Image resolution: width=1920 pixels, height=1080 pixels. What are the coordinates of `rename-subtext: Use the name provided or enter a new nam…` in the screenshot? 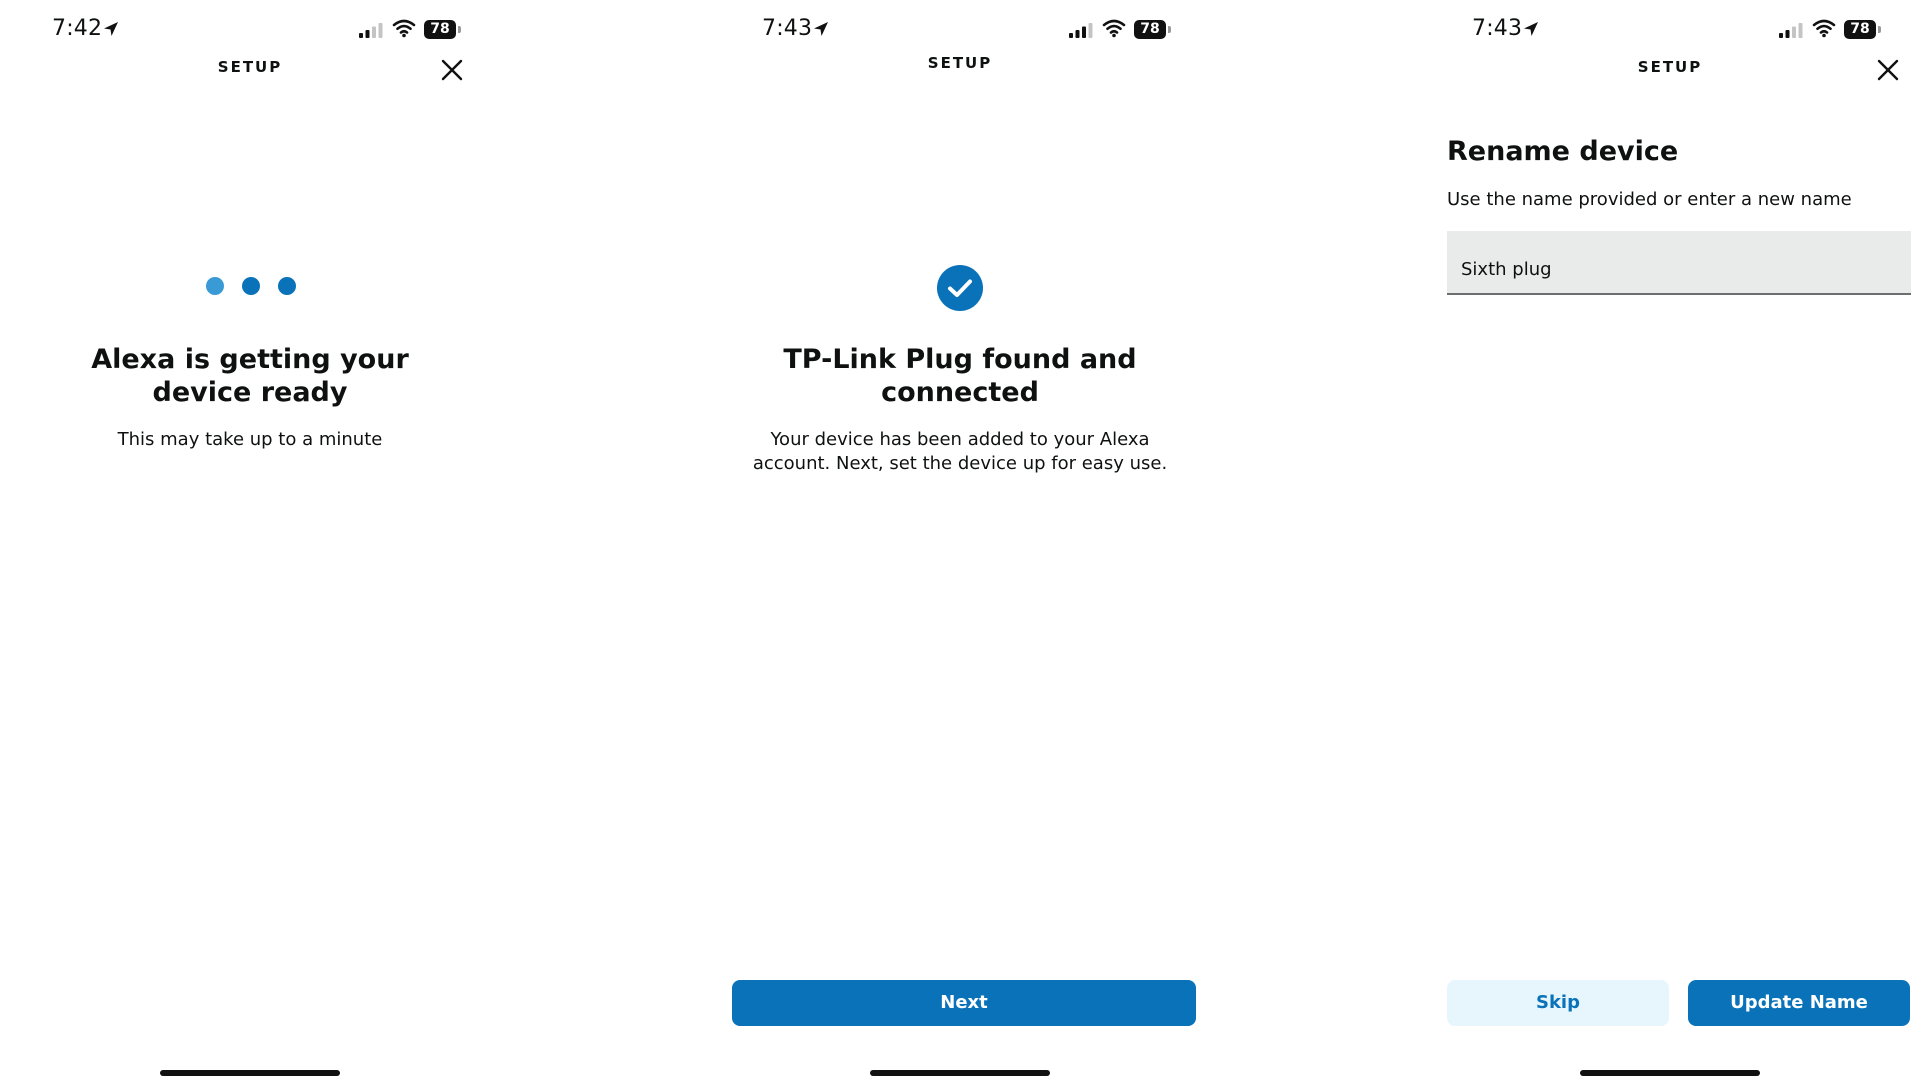 It's located at (1649, 199).